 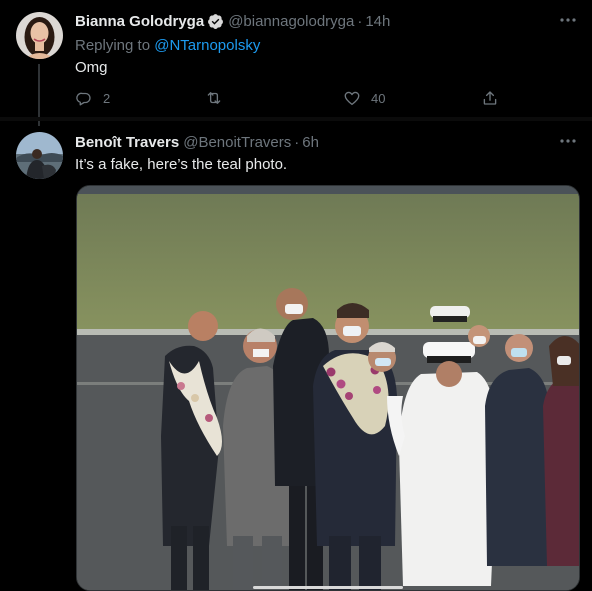 I want to click on reply-icon, so click(x=83, y=99).